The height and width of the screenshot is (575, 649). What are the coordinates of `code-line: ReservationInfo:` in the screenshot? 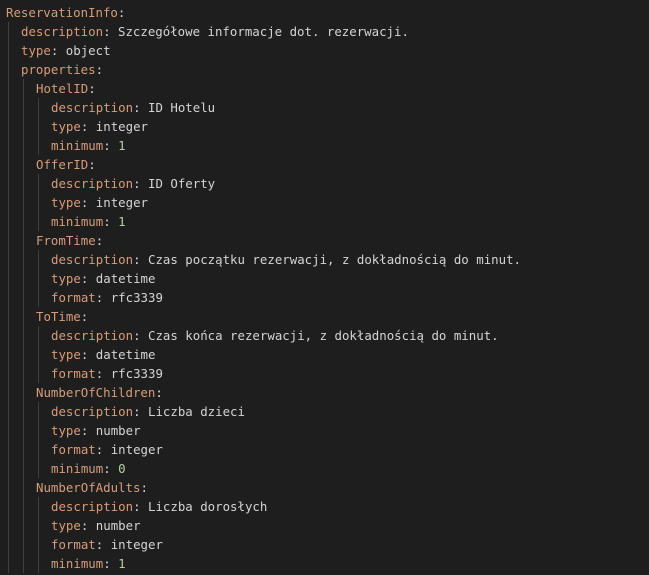 It's located at (324, 12).